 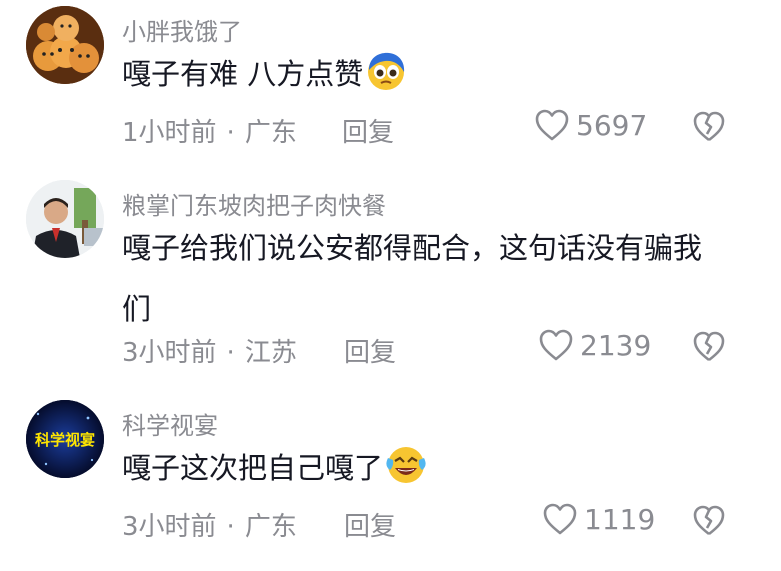 What do you see at coordinates (170, 423) in the screenshot?
I see `comment-username: 科学视宴` at bounding box center [170, 423].